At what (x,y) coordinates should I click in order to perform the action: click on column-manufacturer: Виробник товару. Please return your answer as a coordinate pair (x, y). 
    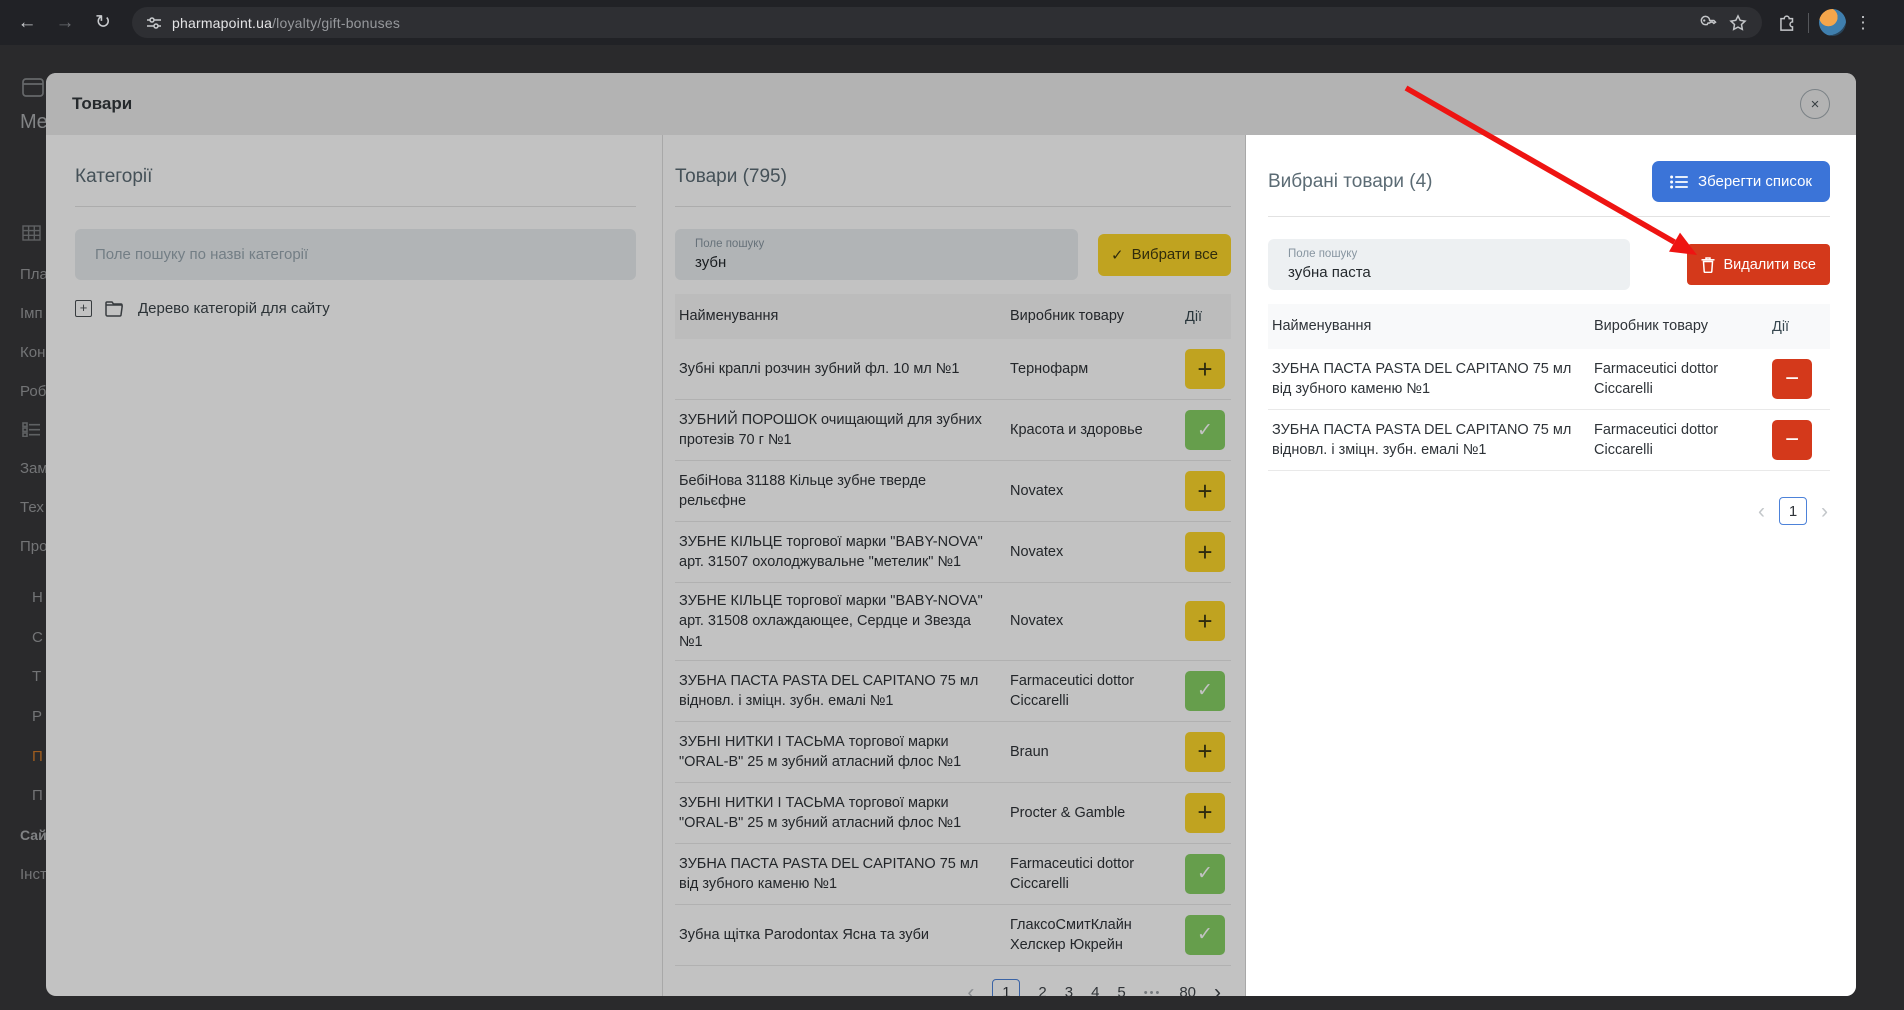
    Looking at the image, I should click on (1651, 326).